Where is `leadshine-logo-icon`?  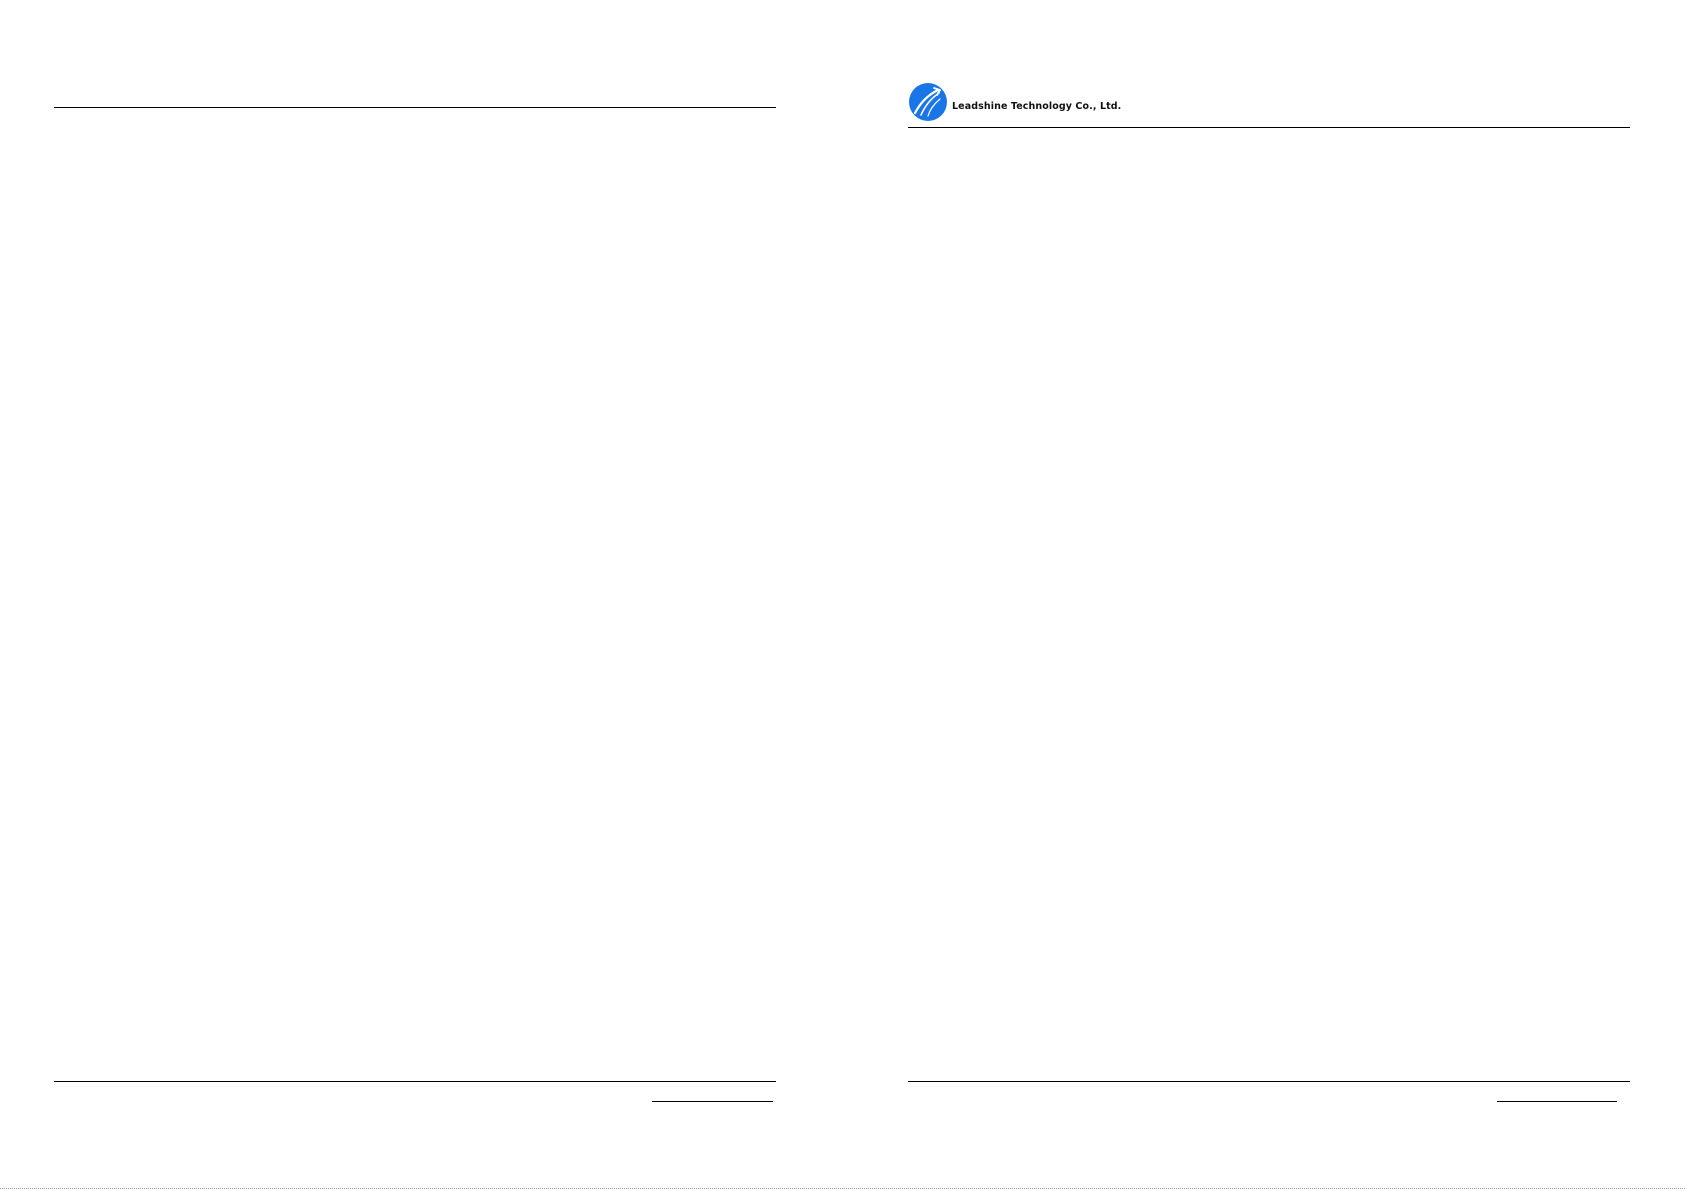
leadshine-logo-icon is located at coordinates (928, 102).